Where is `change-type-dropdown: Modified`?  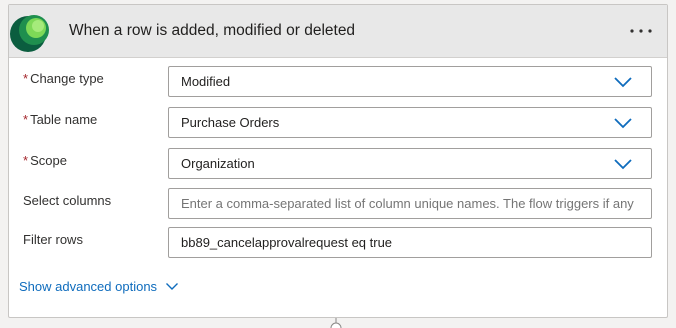
change-type-dropdown: Modified is located at coordinates (410, 81).